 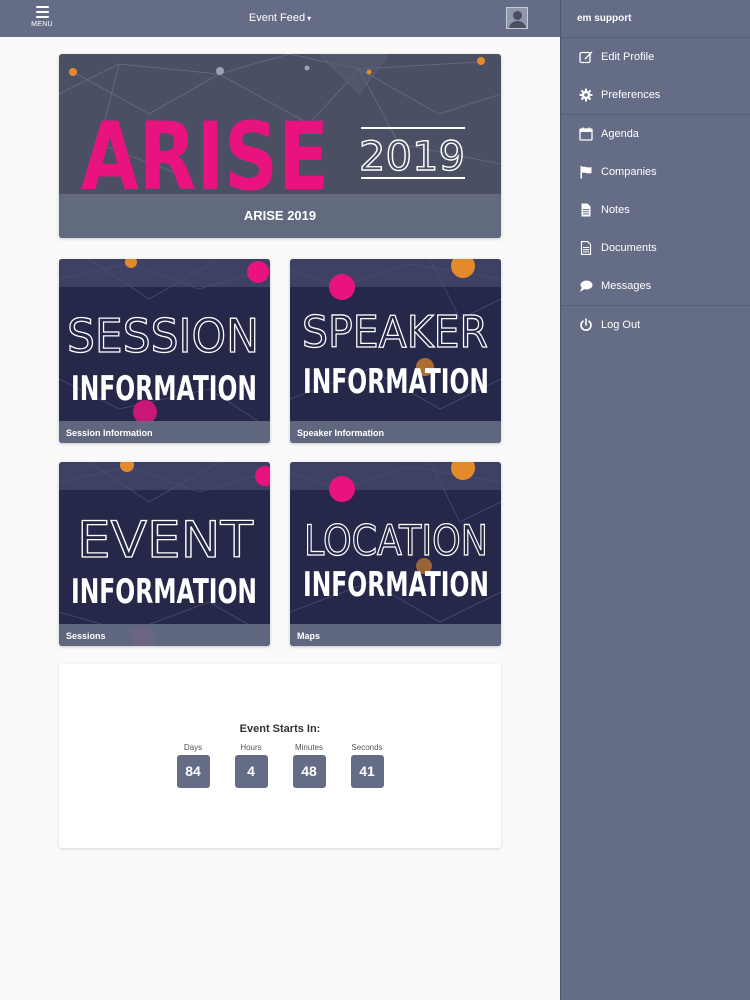 What do you see at coordinates (395, 432) in the screenshot?
I see `tile-caption: Speaker Information` at bounding box center [395, 432].